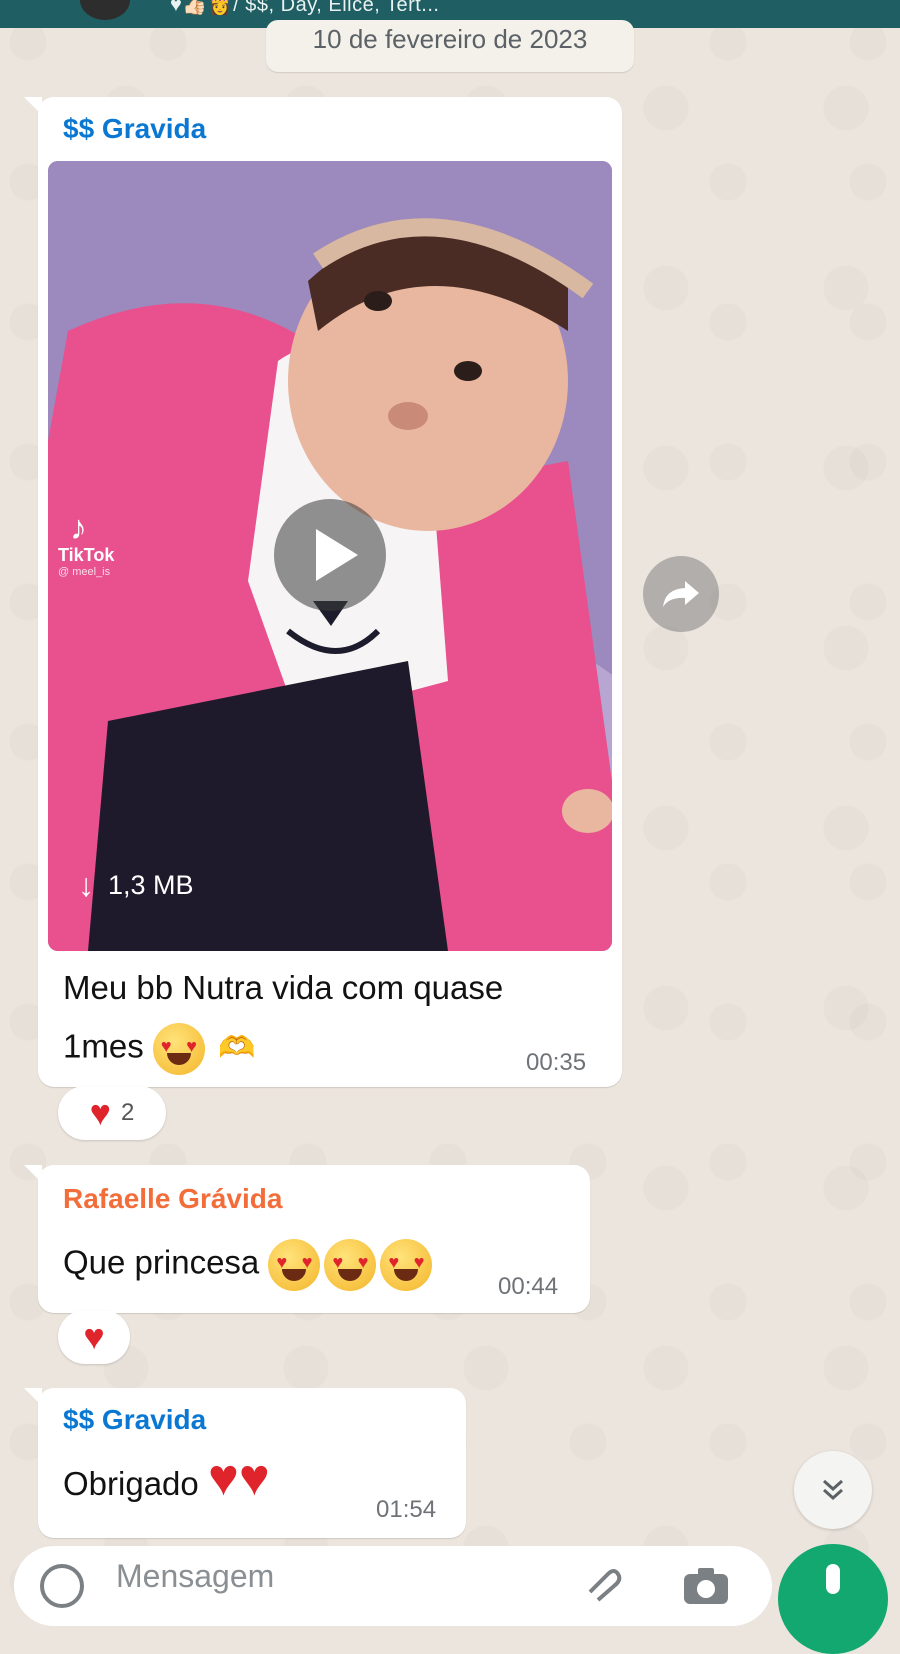  I want to click on message-time: 01:54, so click(406, 1509).